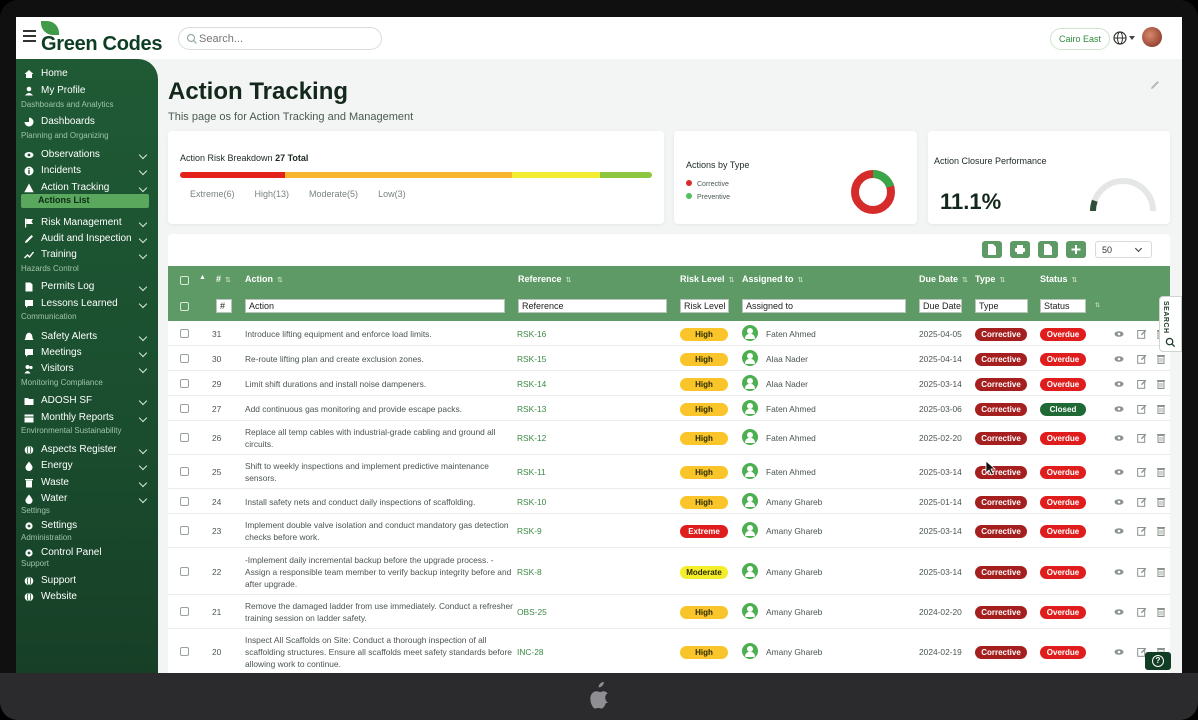 This screenshot has width=1198, height=720. Describe the element at coordinates (531, 359) in the screenshot. I see `reference-link: RSK-15` at that location.